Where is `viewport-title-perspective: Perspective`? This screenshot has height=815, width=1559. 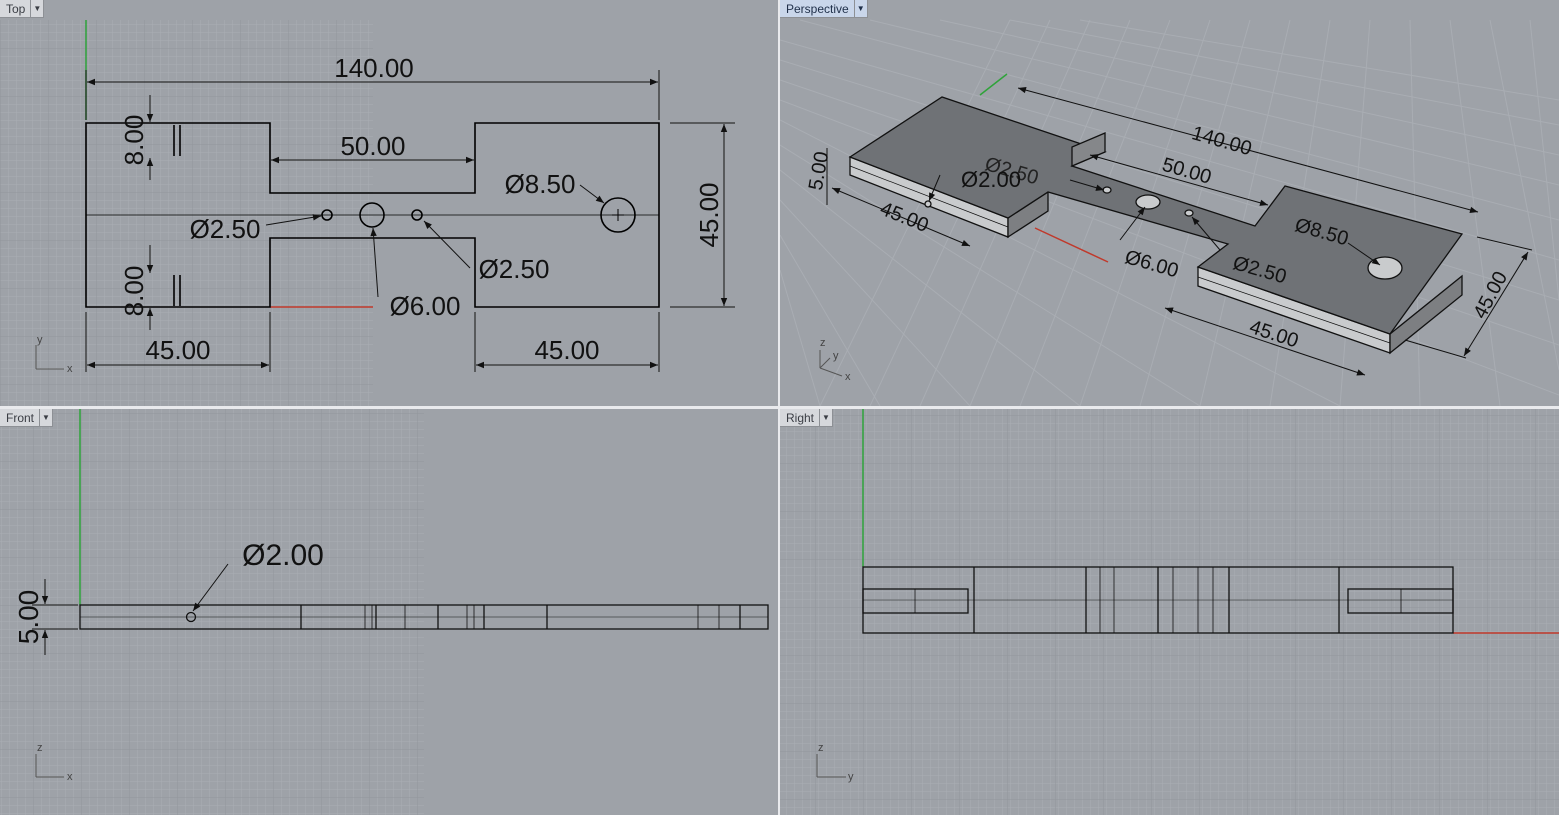
viewport-title-perspective: Perspective is located at coordinates (817, 9).